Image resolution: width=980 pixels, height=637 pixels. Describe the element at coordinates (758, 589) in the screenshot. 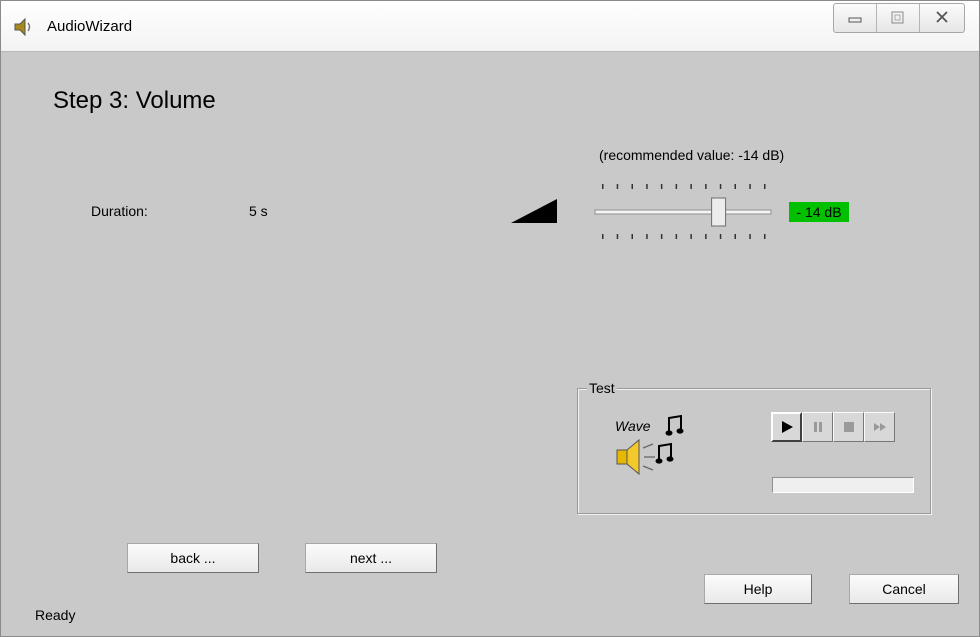

I see `help-button: Help` at that location.